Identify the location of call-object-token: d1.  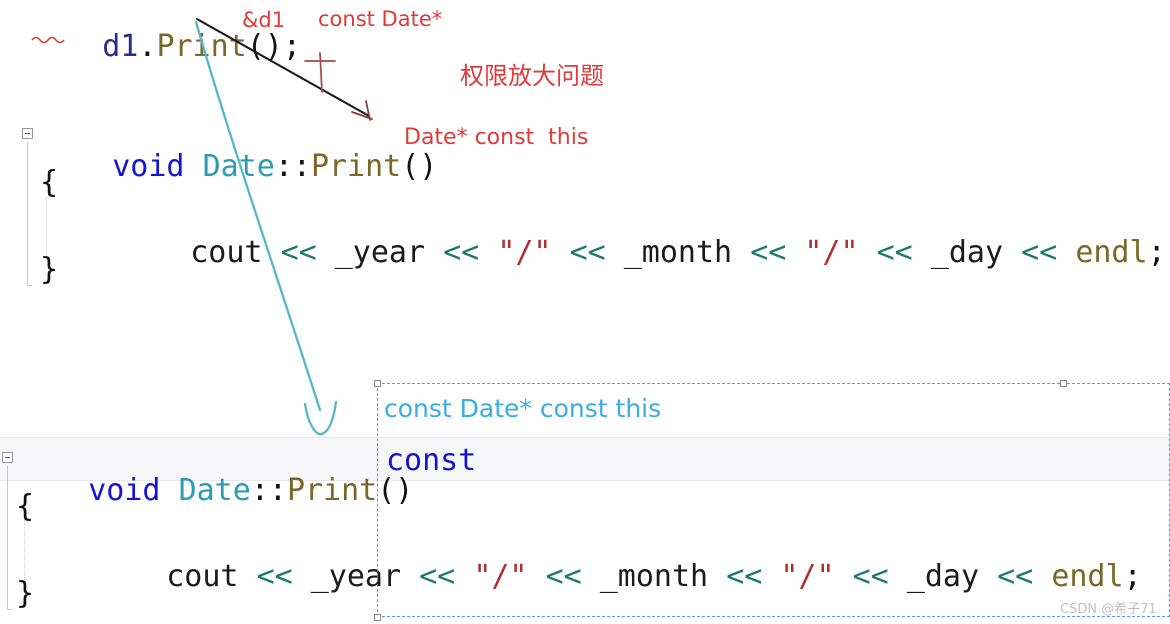
(120, 46).